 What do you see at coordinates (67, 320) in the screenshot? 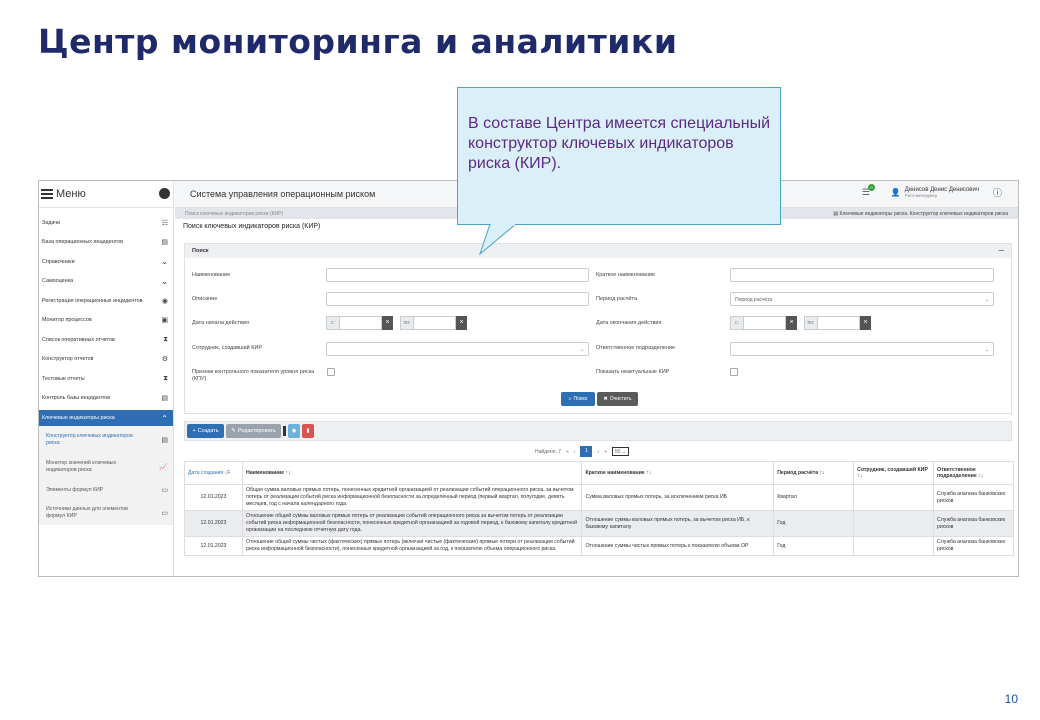
I see `sidebar-item-label: Монитор процессов` at bounding box center [67, 320].